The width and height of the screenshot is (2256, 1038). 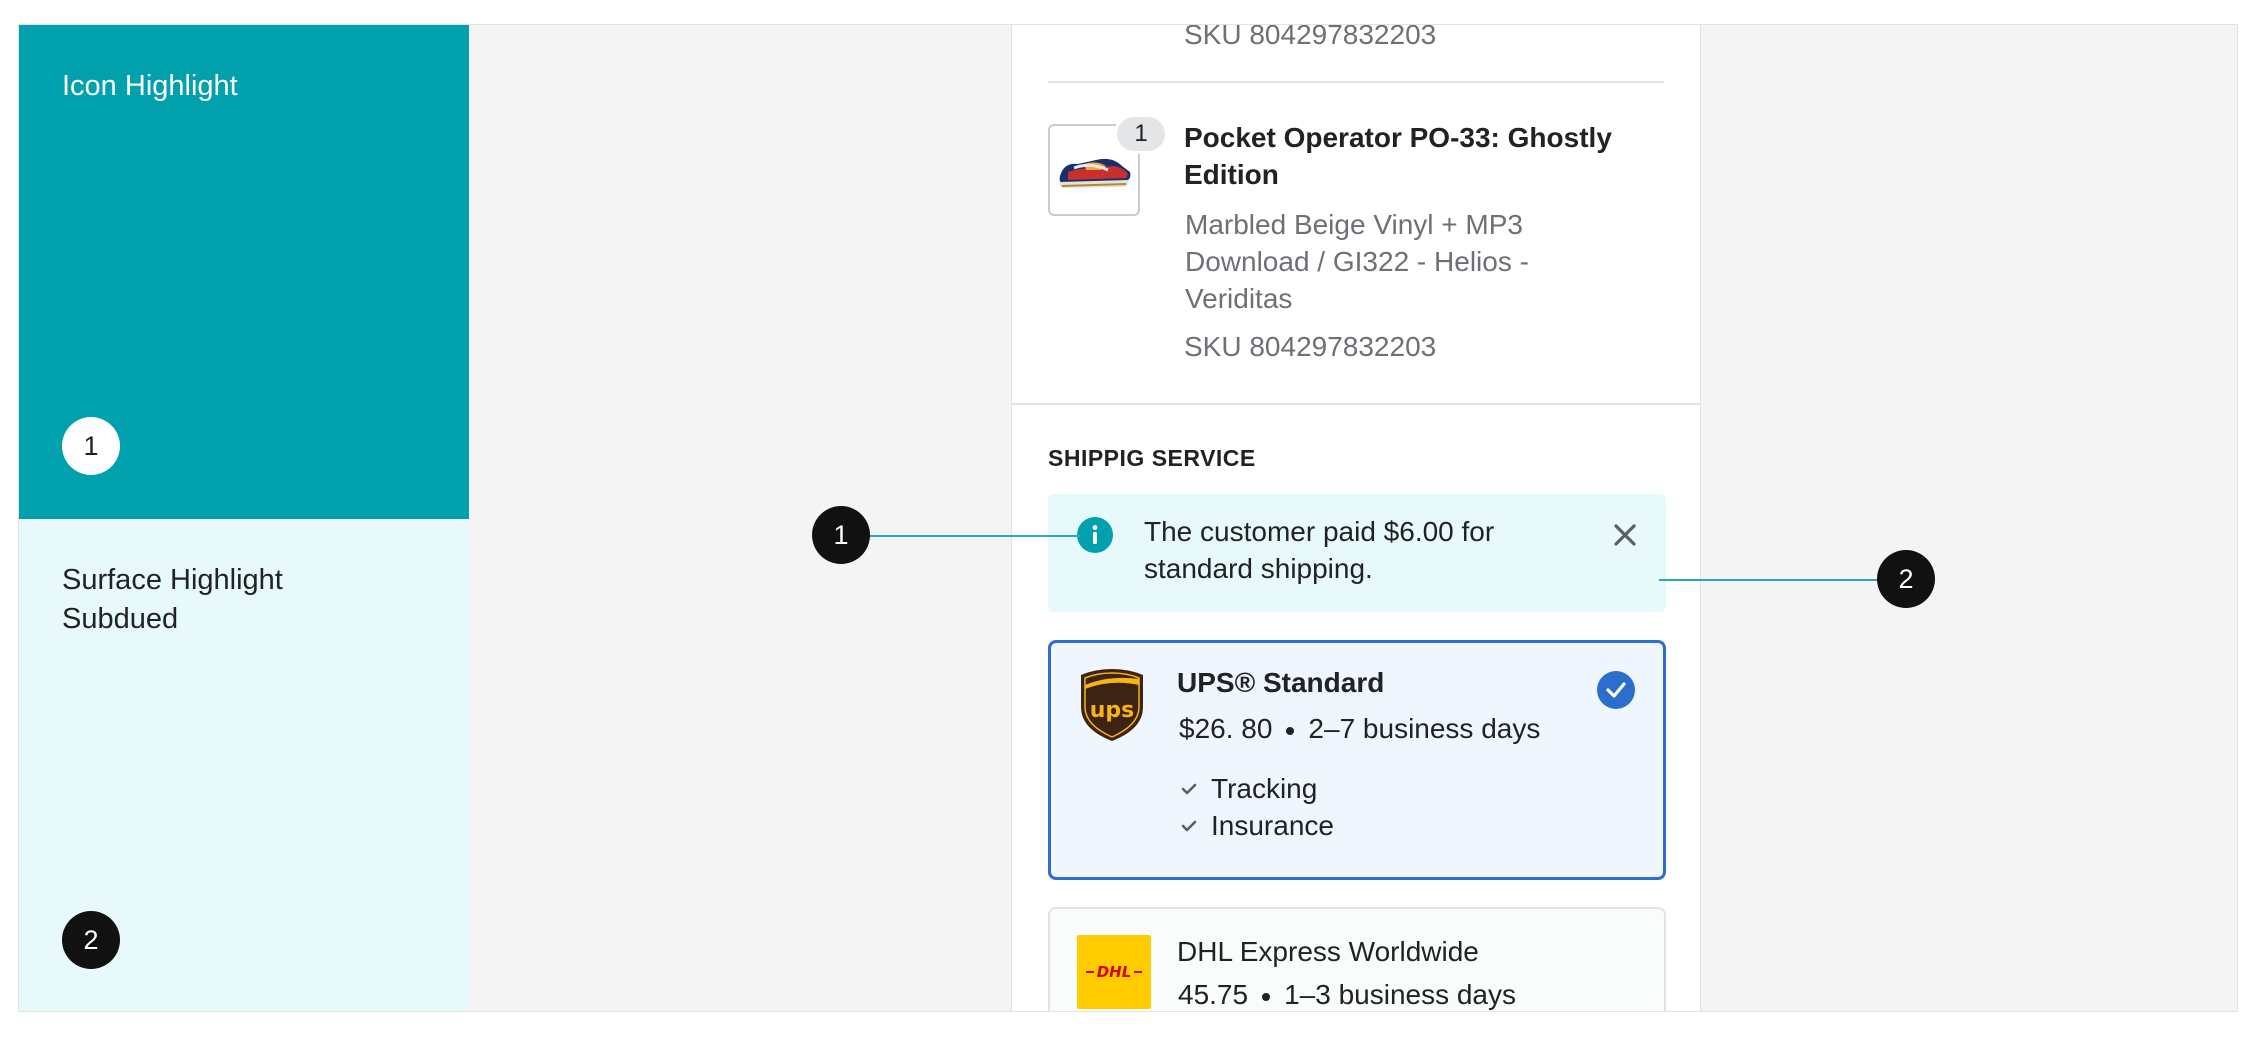 I want to click on selected-check-icon, so click(x=1616, y=690).